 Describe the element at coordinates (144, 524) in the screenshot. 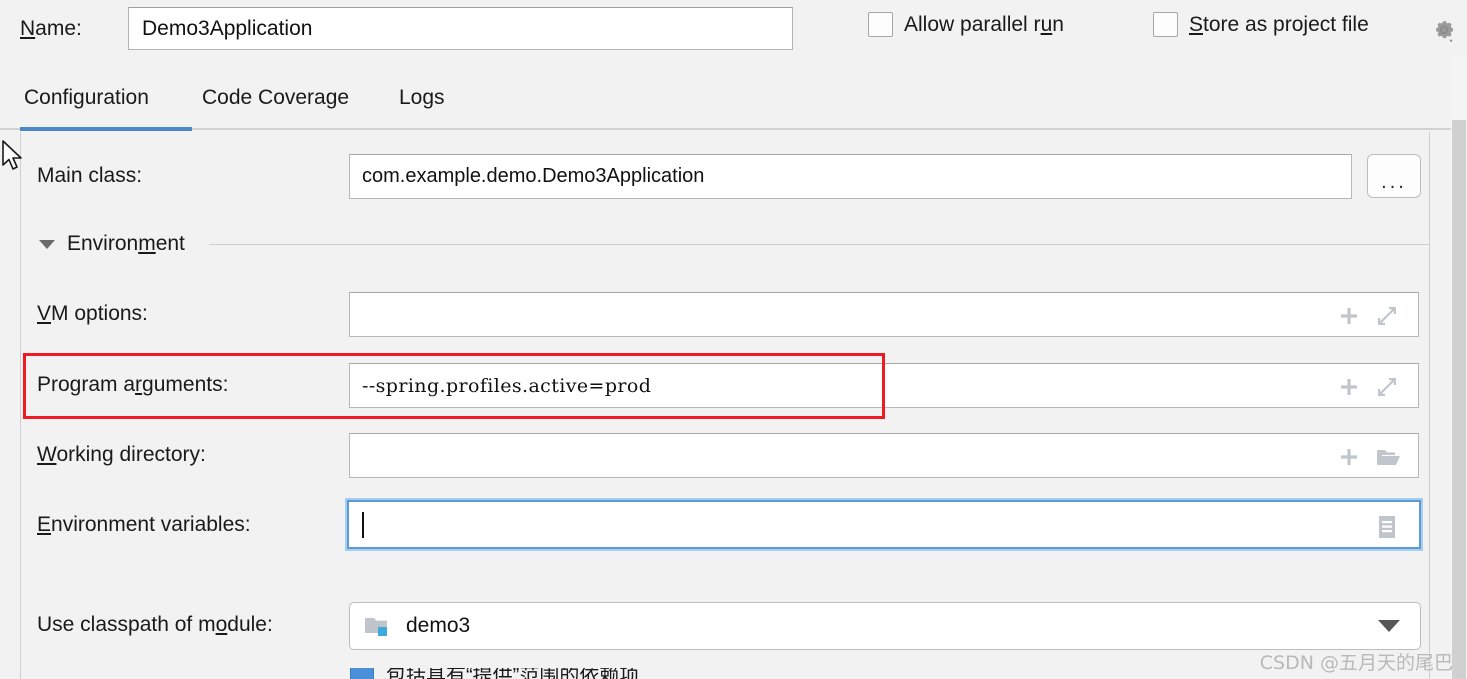

I see `environment-variables-label: Environment variables:` at that location.